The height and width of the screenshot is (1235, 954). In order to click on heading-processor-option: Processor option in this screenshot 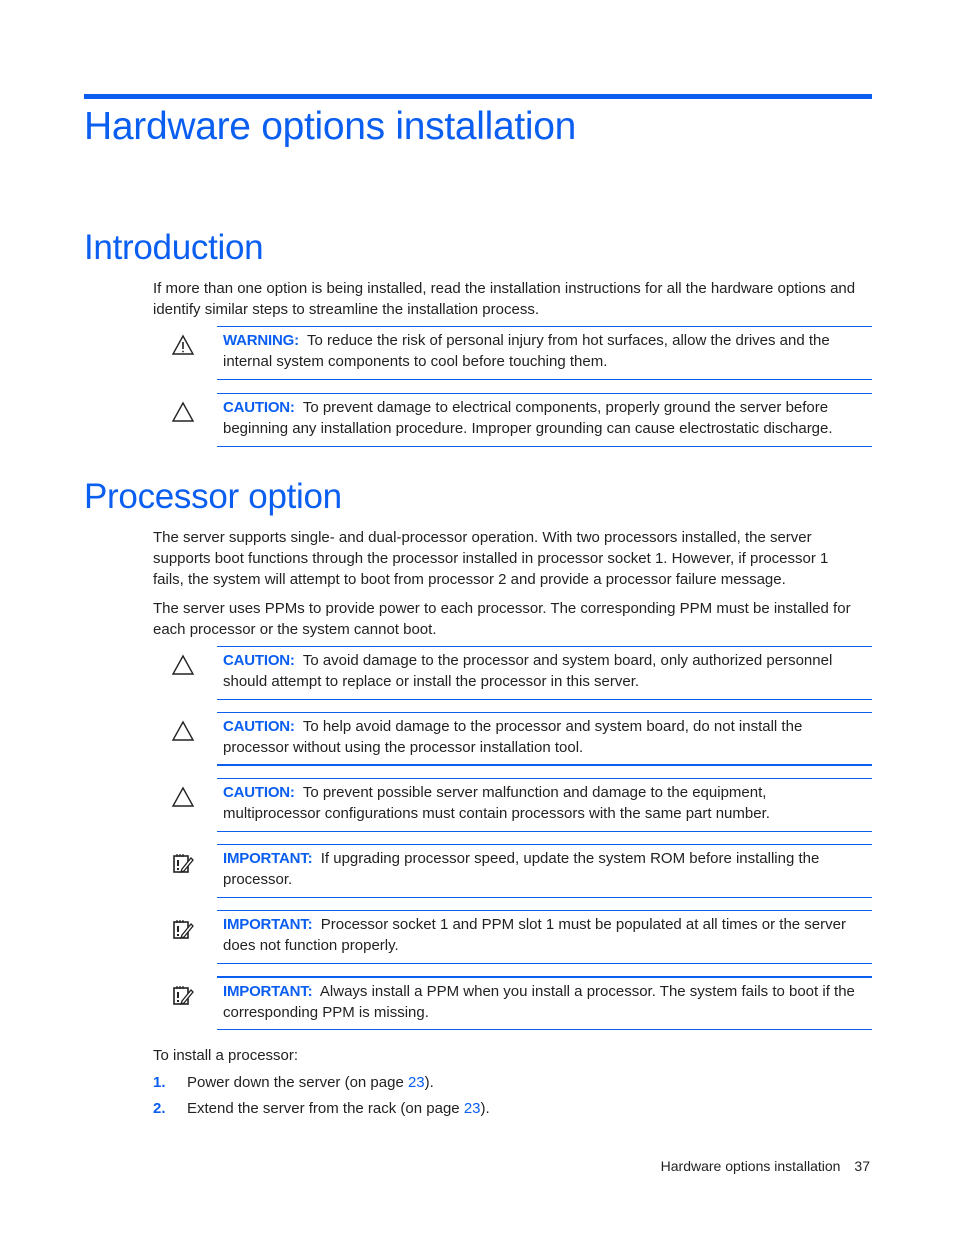, I will do `click(213, 496)`.